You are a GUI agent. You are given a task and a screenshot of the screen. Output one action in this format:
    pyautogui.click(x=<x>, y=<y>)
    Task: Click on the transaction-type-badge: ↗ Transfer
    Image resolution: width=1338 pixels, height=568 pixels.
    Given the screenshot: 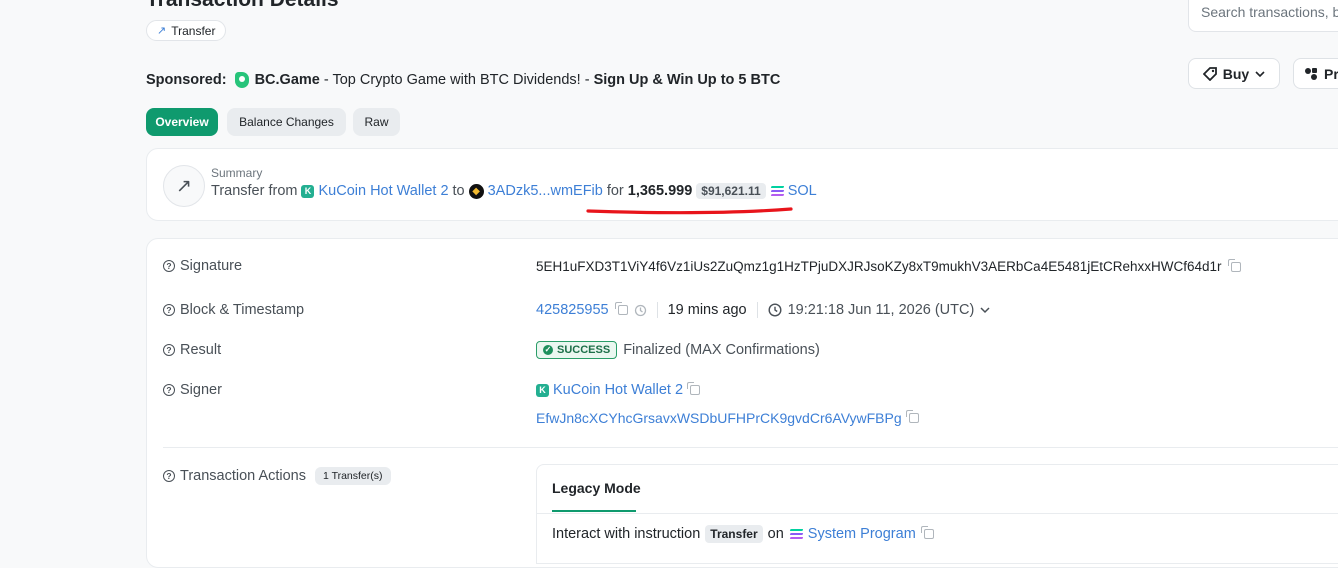 What is the action you would take?
    pyautogui.click(x=186, y=30)
    